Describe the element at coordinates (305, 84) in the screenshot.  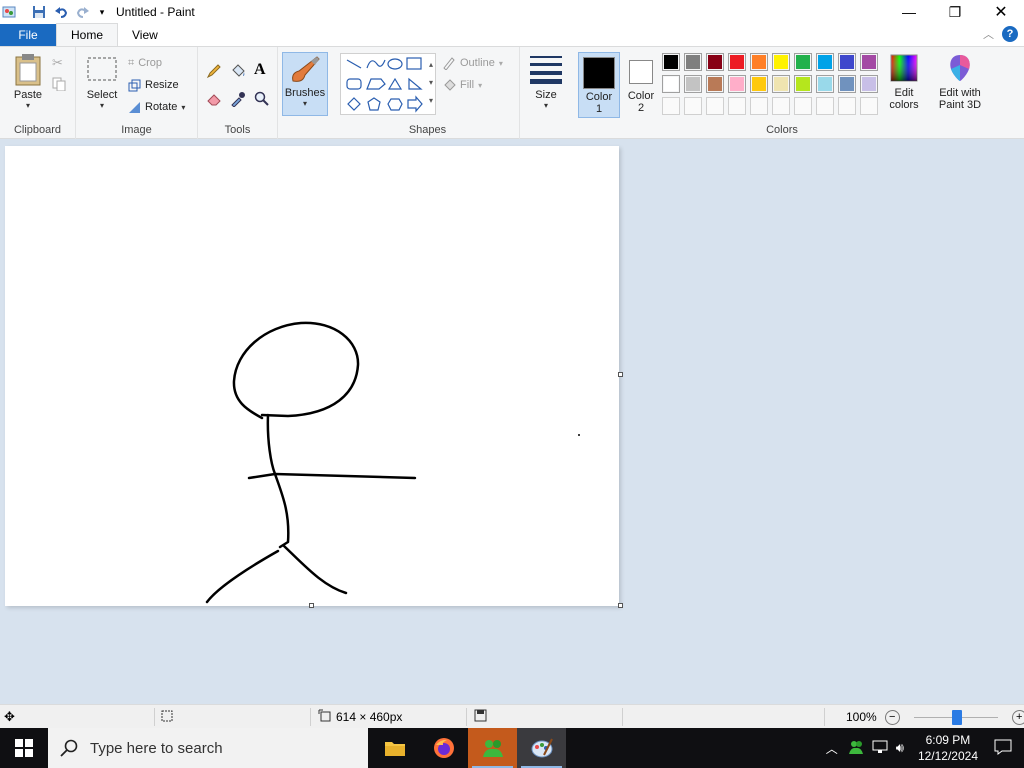
I see `brushes-button: Brushes ▾` at that location.